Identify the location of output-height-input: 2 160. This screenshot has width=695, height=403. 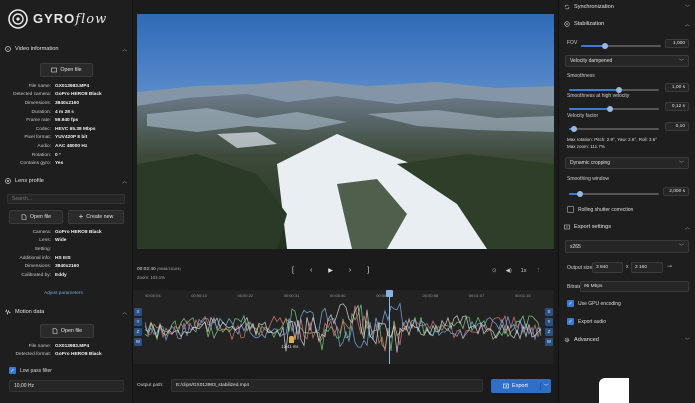
(647, 267).